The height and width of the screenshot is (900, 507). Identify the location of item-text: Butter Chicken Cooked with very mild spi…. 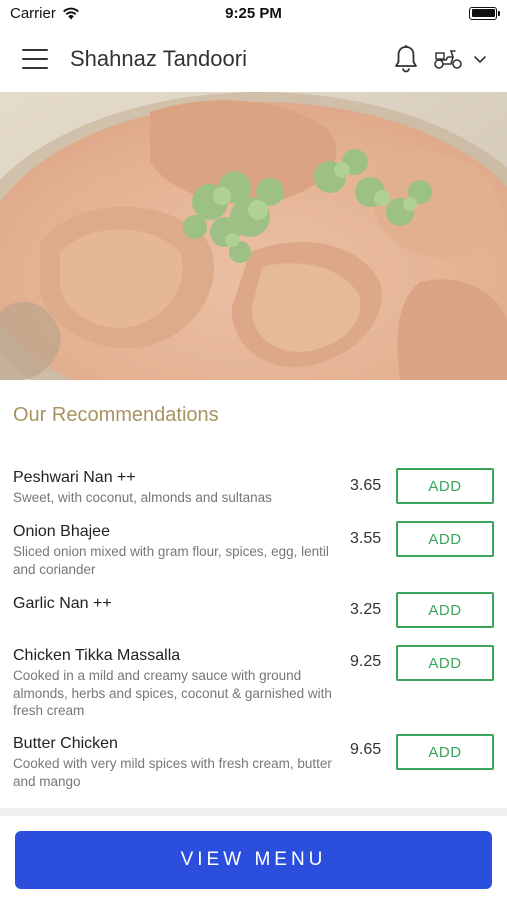
(179, 762).